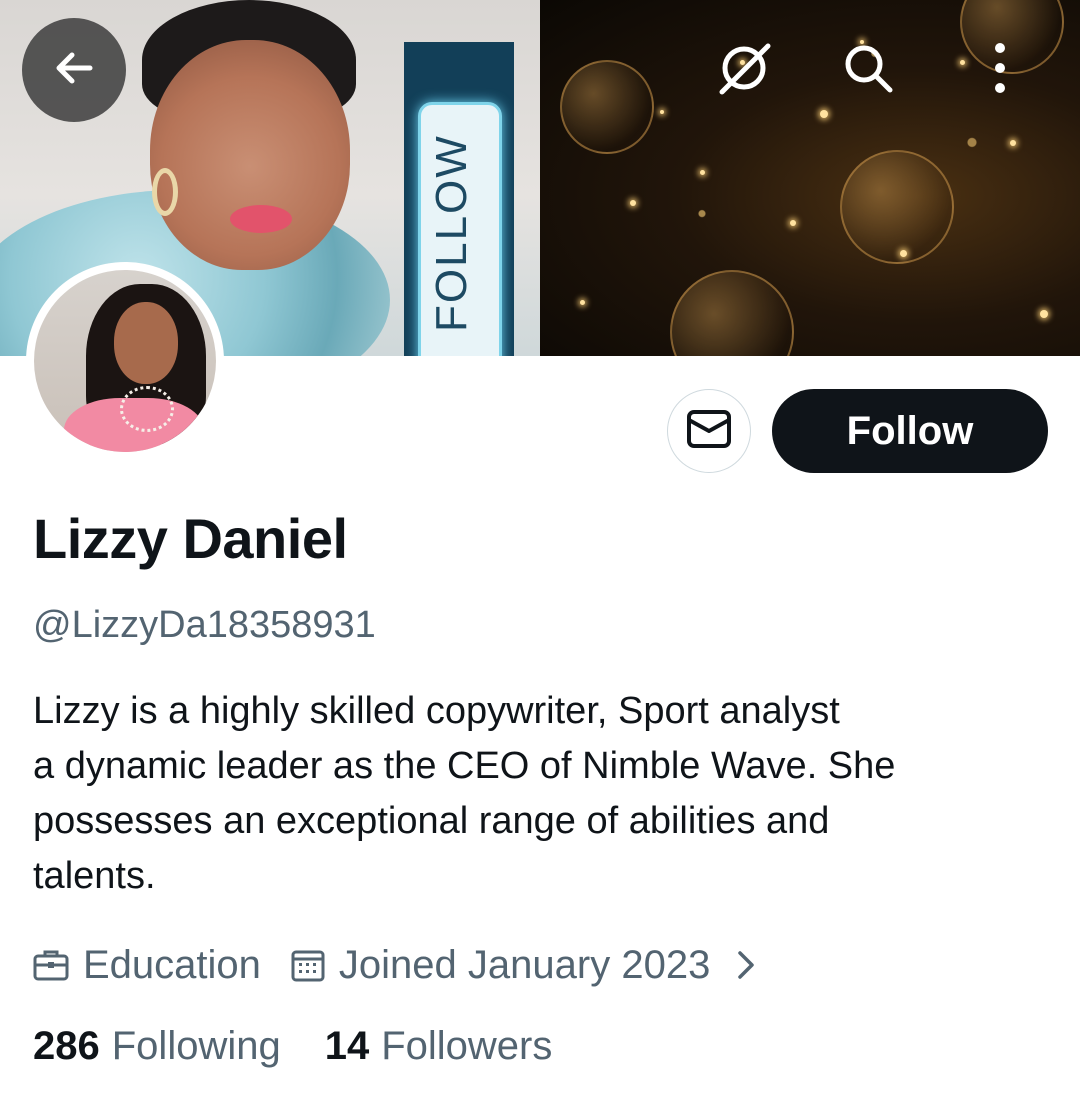 This screenshot has height=1102, width=1080. What do you see at coordinates (292, 1046) in the screenshot?
I see `profile-stats: 286 Following 14 Followers` at bounding box center [292, 1046].